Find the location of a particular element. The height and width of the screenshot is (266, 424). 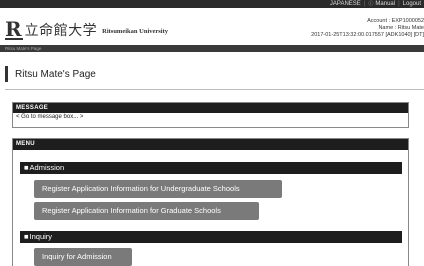

title-accent-bar is located at coordinates (6, 74).